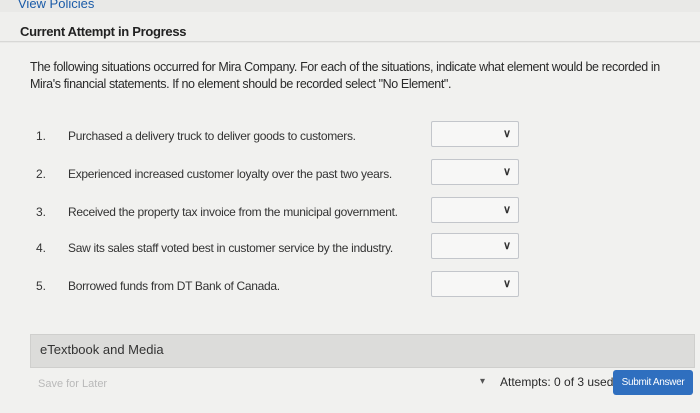  I want to click on question-number: 4., so click(41, 248).